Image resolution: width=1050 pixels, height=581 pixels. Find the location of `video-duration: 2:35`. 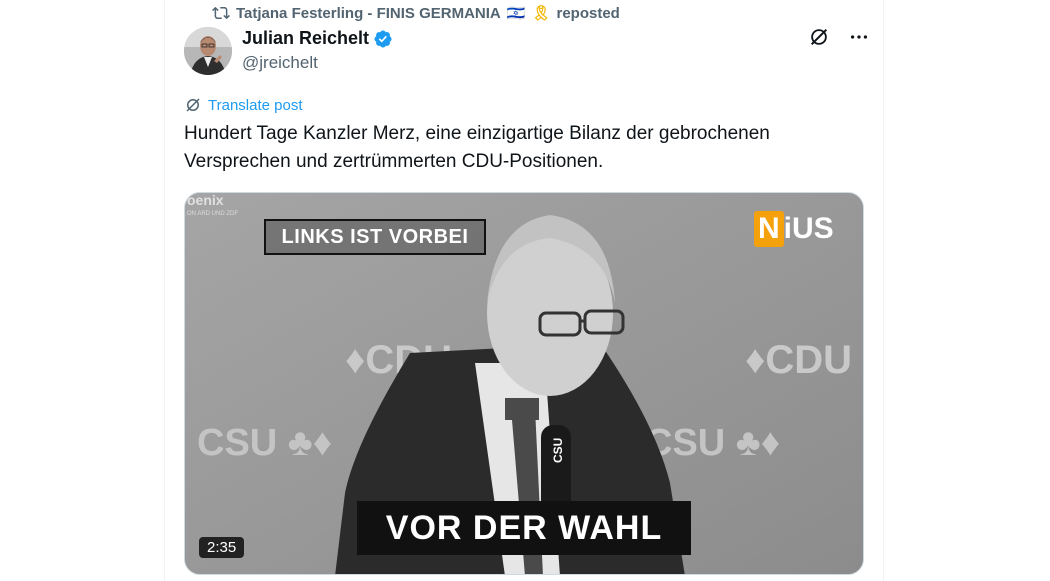

video-duration: 2:35 is located at coordinates (222, 547).